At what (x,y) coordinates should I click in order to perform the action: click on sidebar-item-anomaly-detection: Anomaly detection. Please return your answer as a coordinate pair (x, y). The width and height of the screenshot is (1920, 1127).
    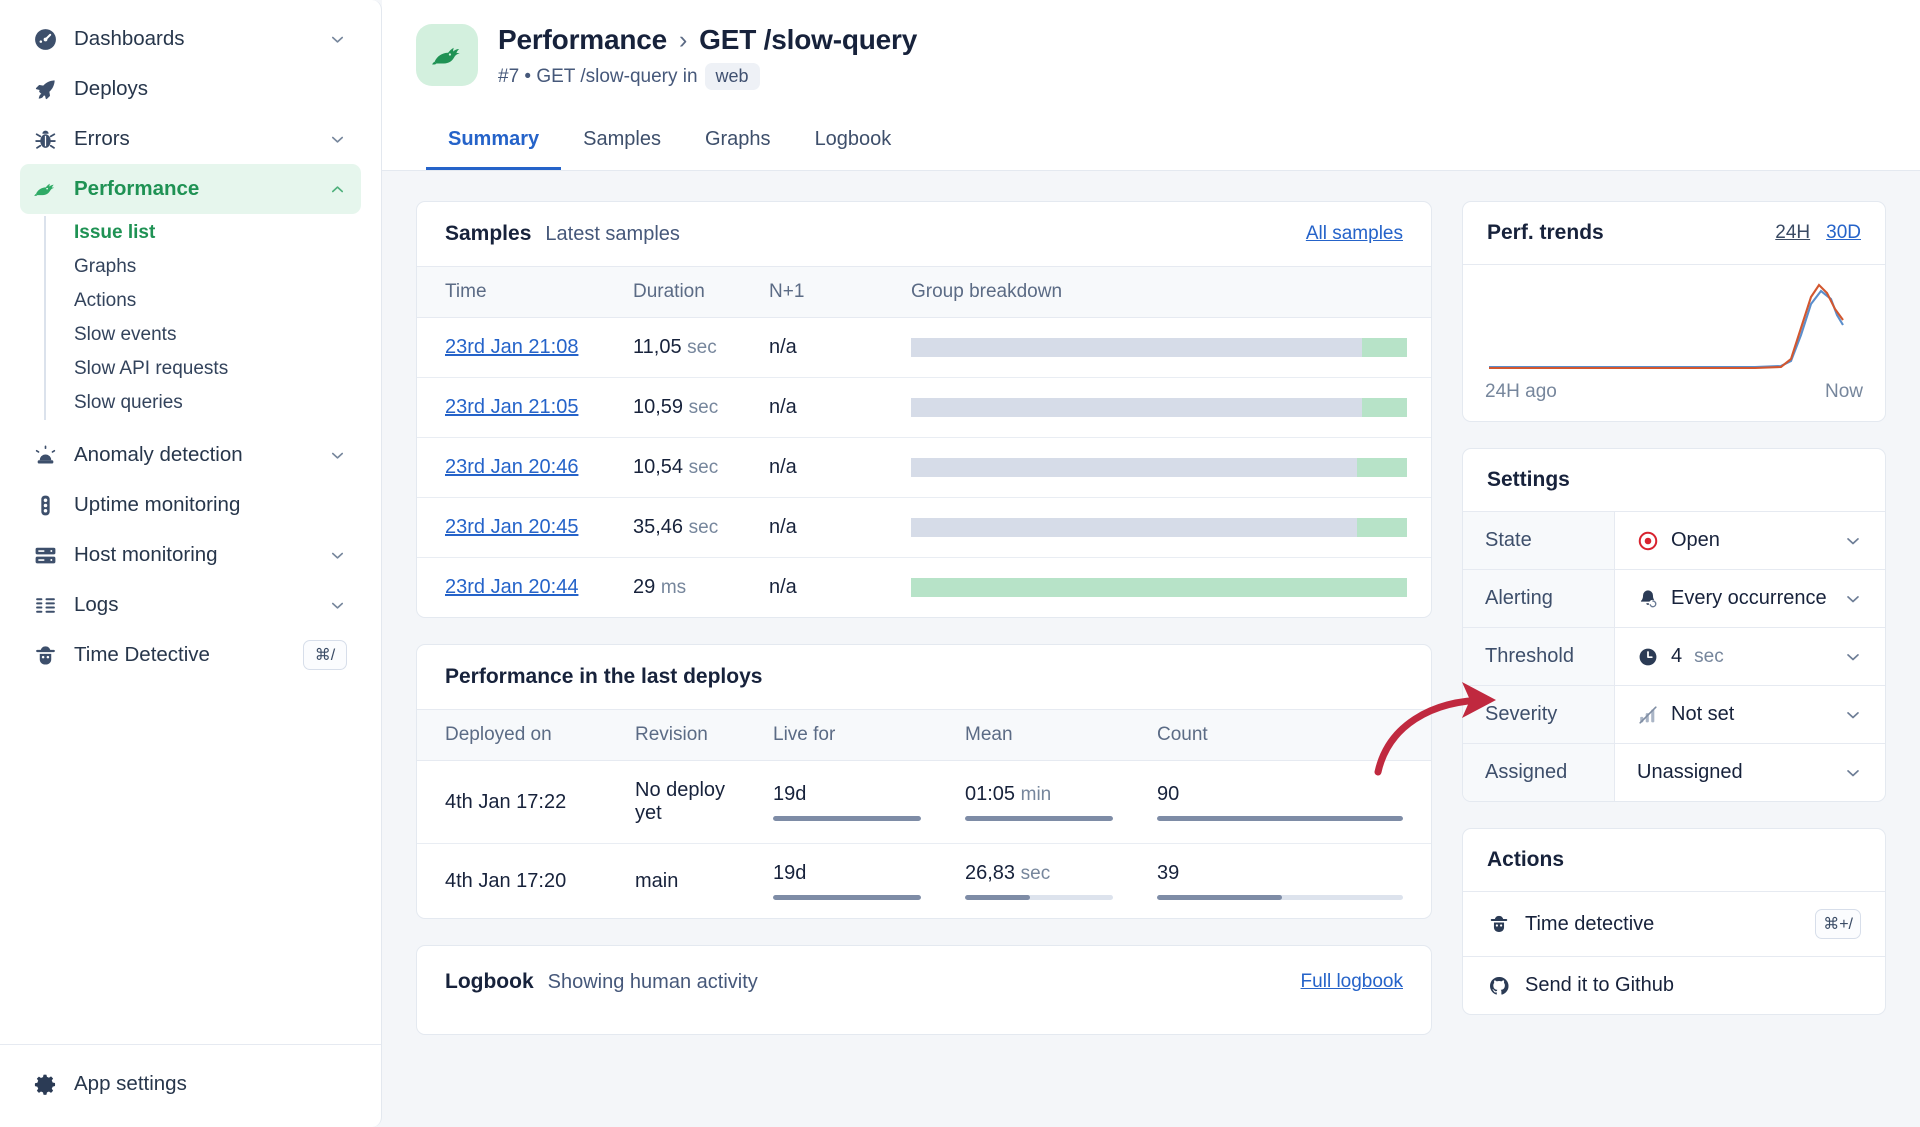
    Looking at the image, I should click on (190, 455).